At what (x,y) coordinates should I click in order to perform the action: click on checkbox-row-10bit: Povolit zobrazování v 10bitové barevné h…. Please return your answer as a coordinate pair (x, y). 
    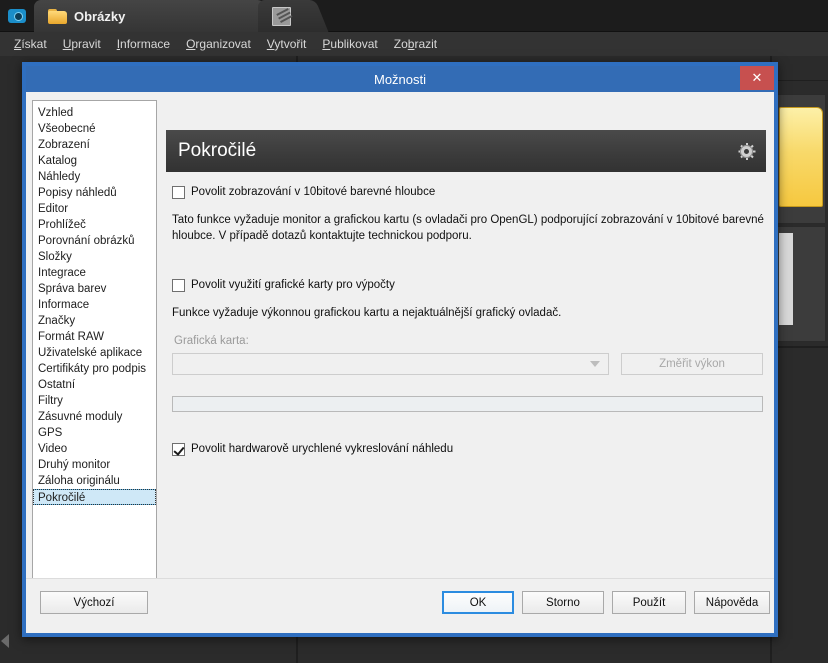
    Looking at the image, I should click on (303, 192).